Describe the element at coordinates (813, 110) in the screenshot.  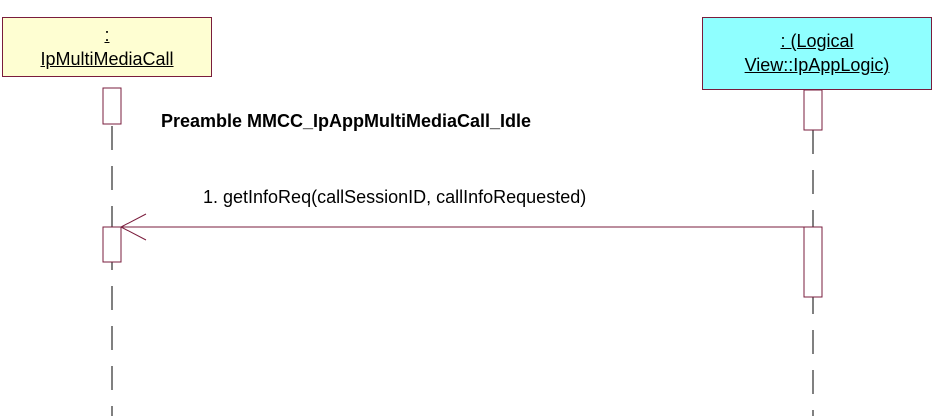
I see `activation-right-top` at that location.